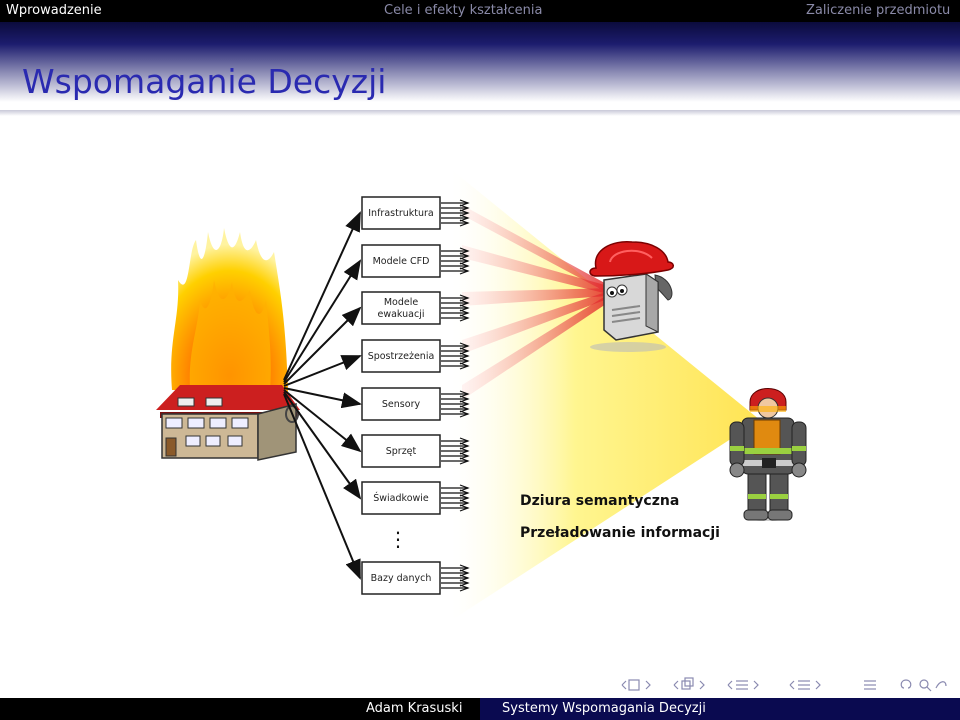 This screenshot has width=960, height=720. Describe the element at coordinates (785, 685) in the screenshot. I see `beamer-navigation-symbols` at that location.